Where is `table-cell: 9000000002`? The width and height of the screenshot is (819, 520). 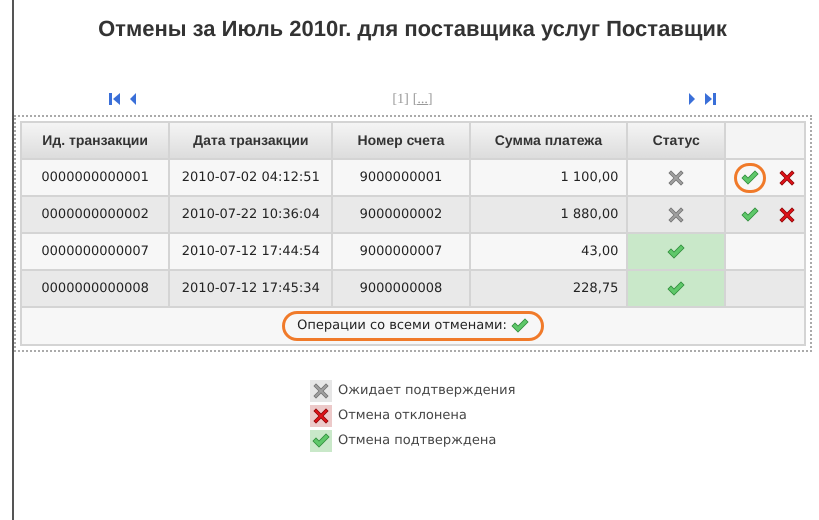
table-cell: 9000000002 is located at coordinates (401, 214).